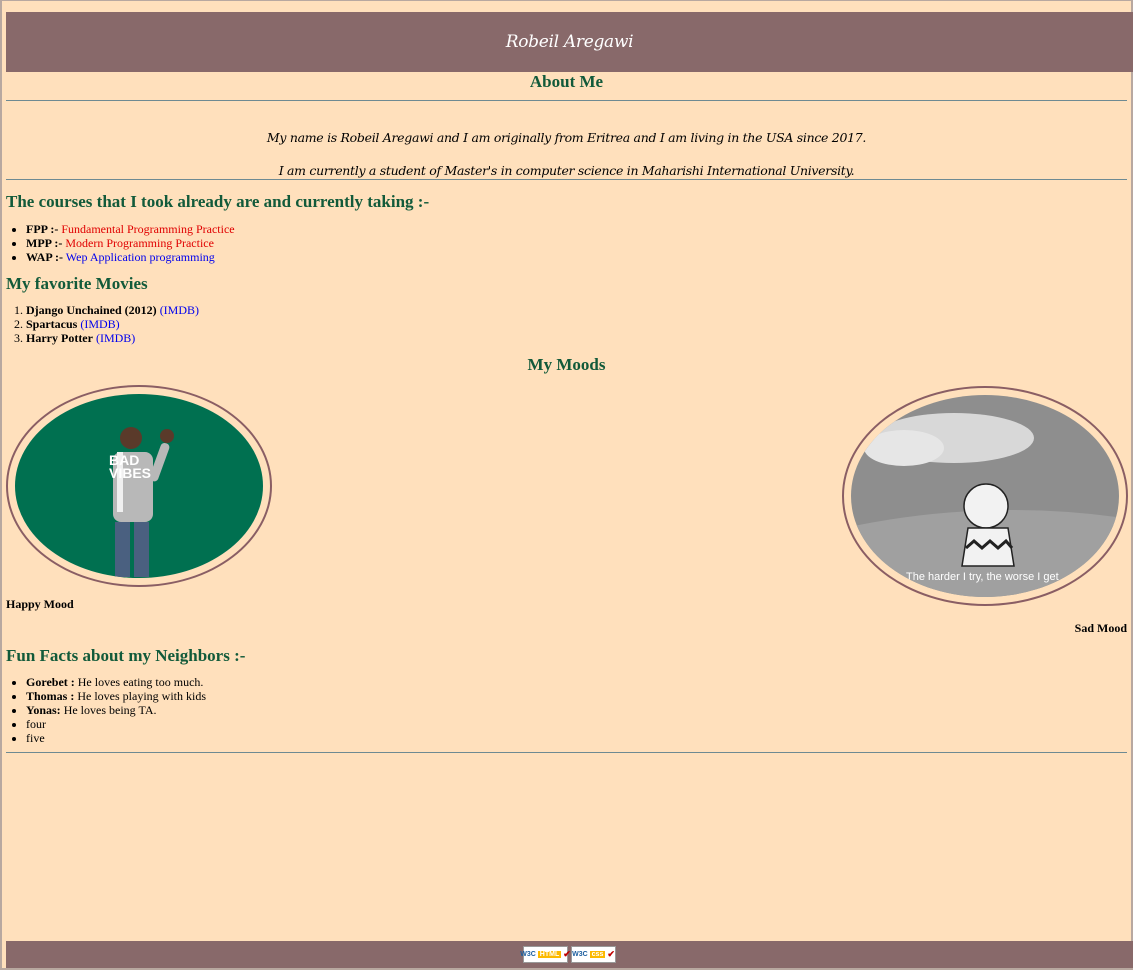  I want to click on happy-mood-image-fill: BAD VIBES, so click(139, 486).